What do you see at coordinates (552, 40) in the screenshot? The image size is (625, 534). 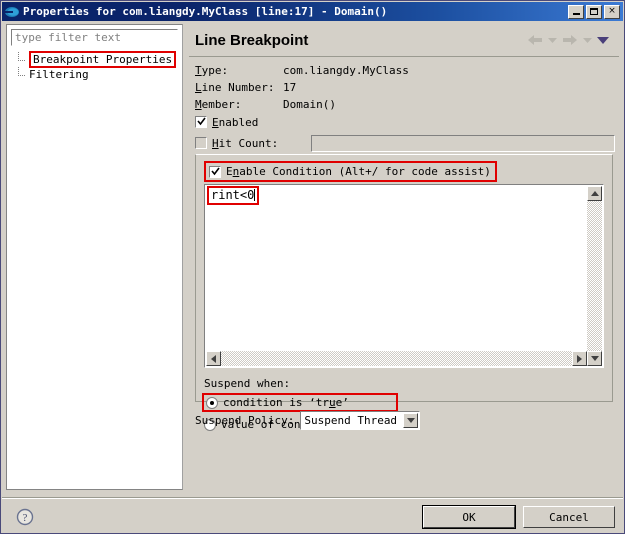 I see `back-menu-chevron-down-icon` at bounding box center [552, 40].